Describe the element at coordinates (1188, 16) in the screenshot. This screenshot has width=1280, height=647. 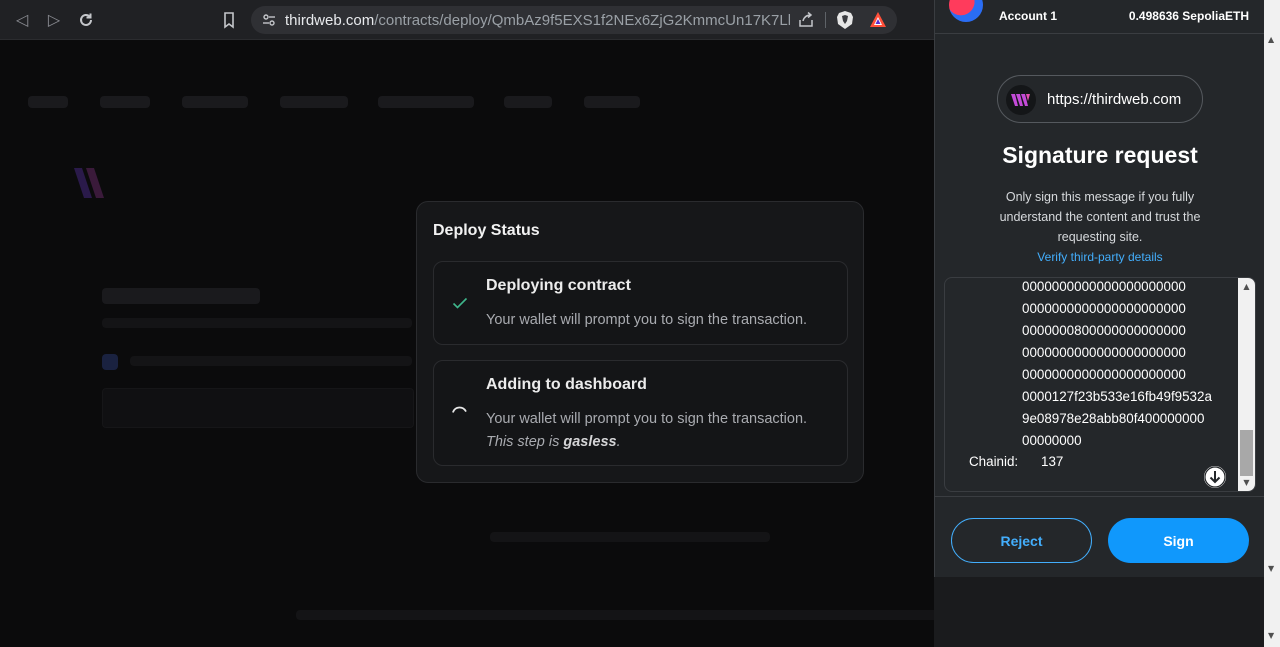
I see `account-balance: 0.498636 SepoliaETH` at that location.